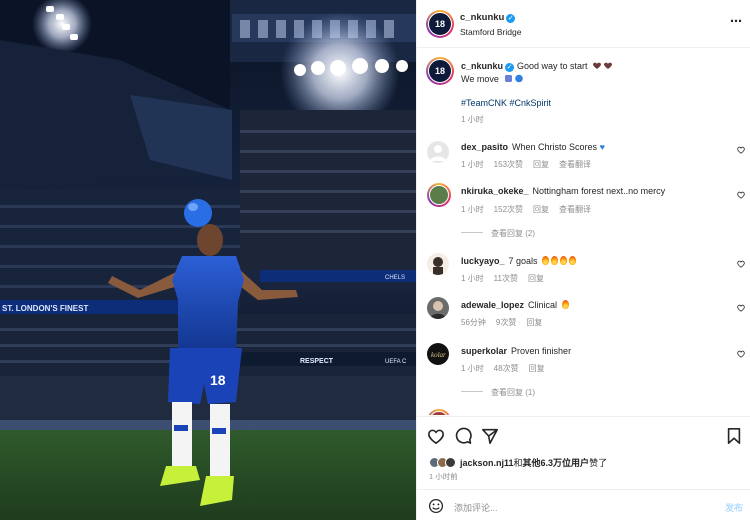  What do you see at coordinates (556, 462) in the screenshot?
I see `liked-by-others: 其他6.3万位用户` at bounding box center [556, 462].